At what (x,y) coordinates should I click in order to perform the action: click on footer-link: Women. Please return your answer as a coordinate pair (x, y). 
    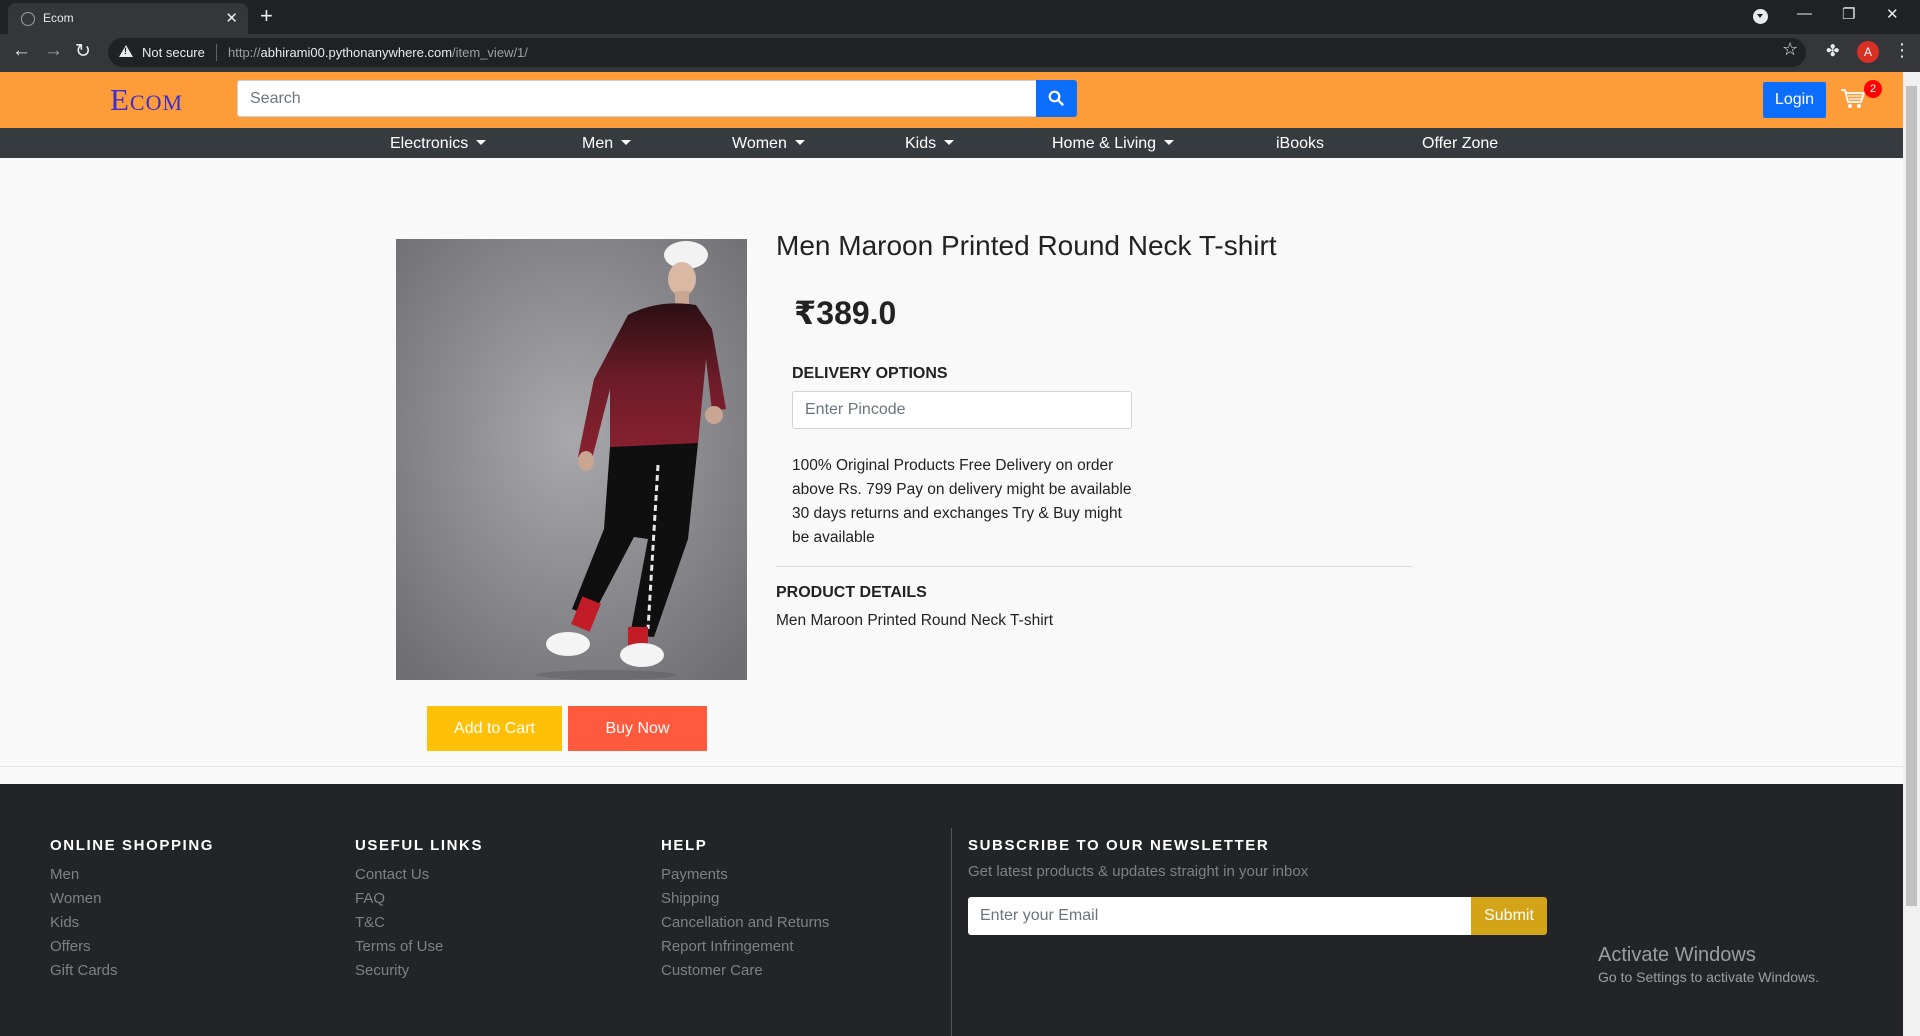
    Looking at the image, I should click on (84, 899).